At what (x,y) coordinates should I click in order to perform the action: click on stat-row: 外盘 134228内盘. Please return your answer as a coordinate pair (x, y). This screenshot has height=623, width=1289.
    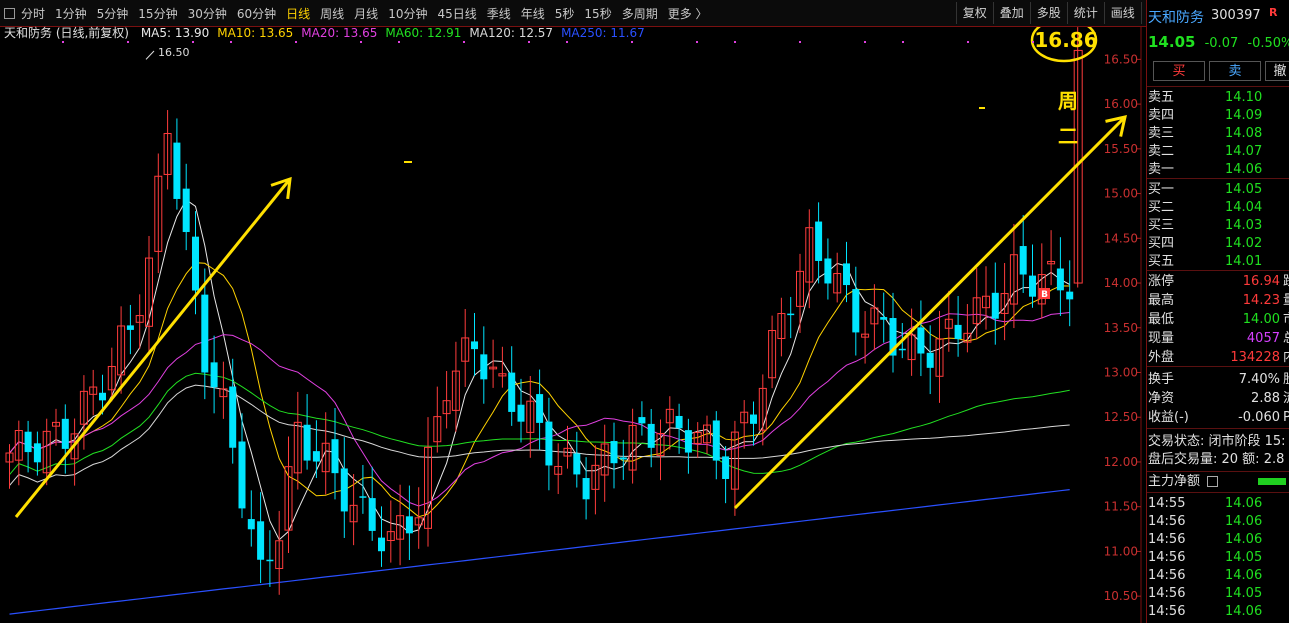
    Looking at the image, I should click on (1218, 358).